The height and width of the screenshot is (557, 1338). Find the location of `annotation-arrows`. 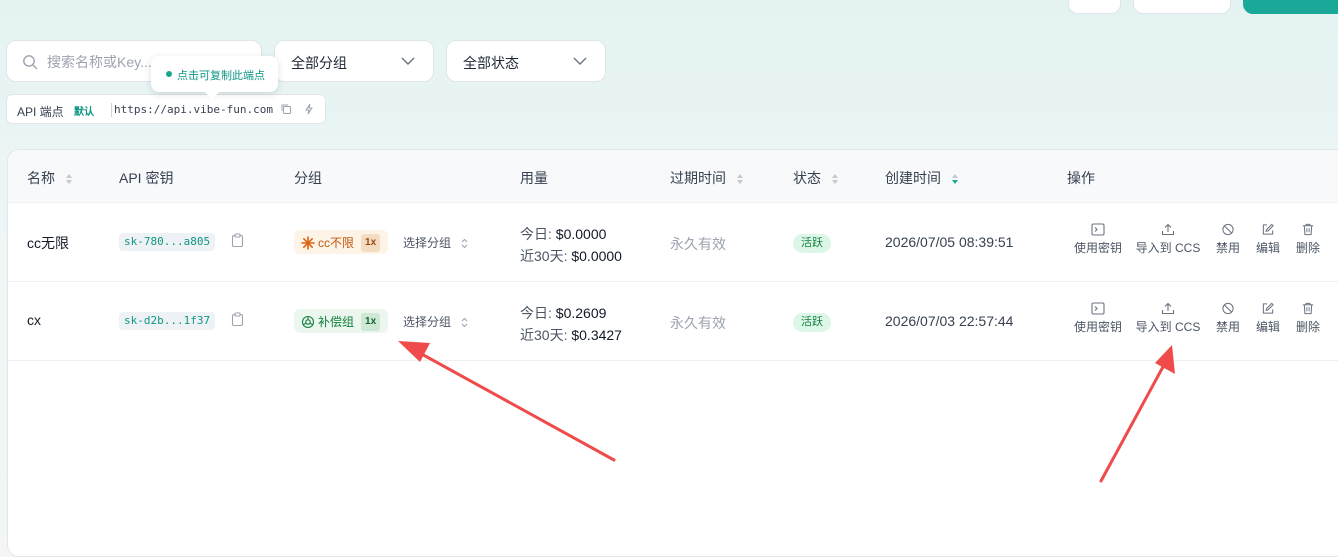

annotation-arrows is located at coordinates (786, 412).